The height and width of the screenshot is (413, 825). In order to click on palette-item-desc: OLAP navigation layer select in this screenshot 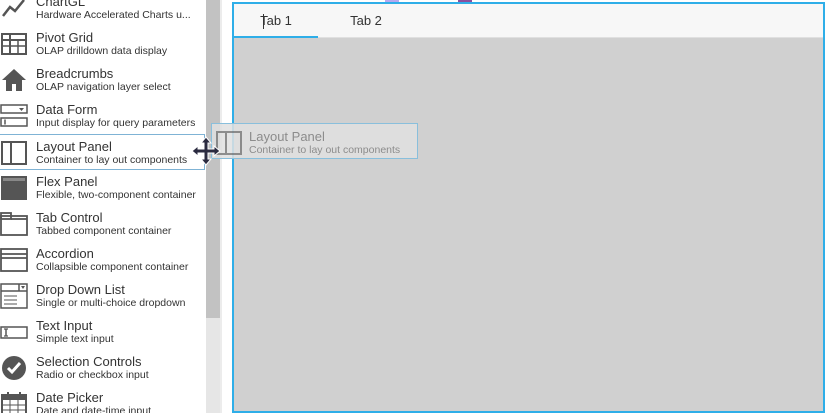, I will do `click(103, 87)`.